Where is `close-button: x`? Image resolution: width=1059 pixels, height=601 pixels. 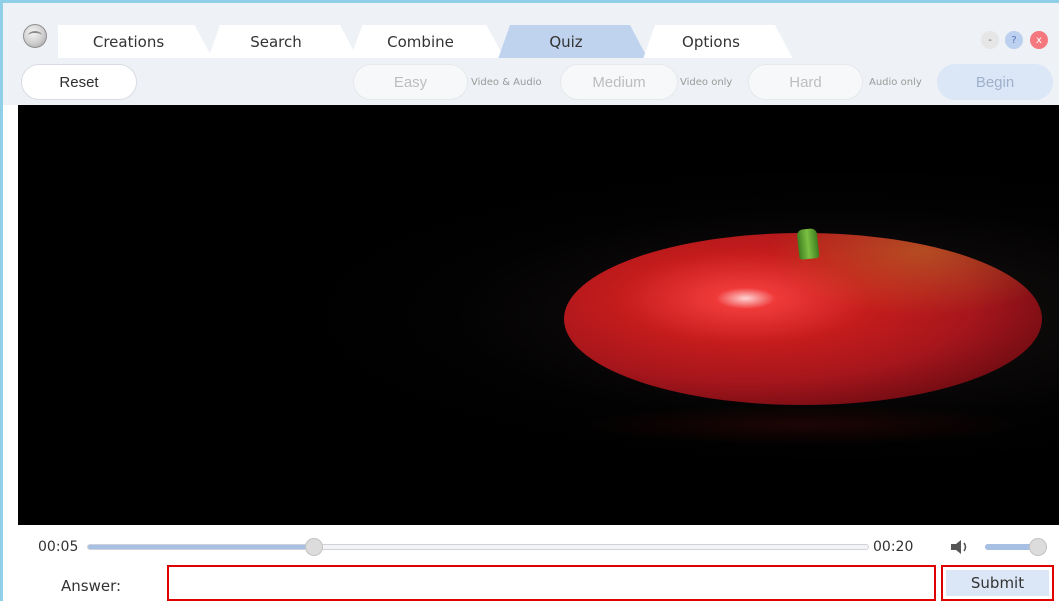
close-button: x is located at coordinates (1039, 40).